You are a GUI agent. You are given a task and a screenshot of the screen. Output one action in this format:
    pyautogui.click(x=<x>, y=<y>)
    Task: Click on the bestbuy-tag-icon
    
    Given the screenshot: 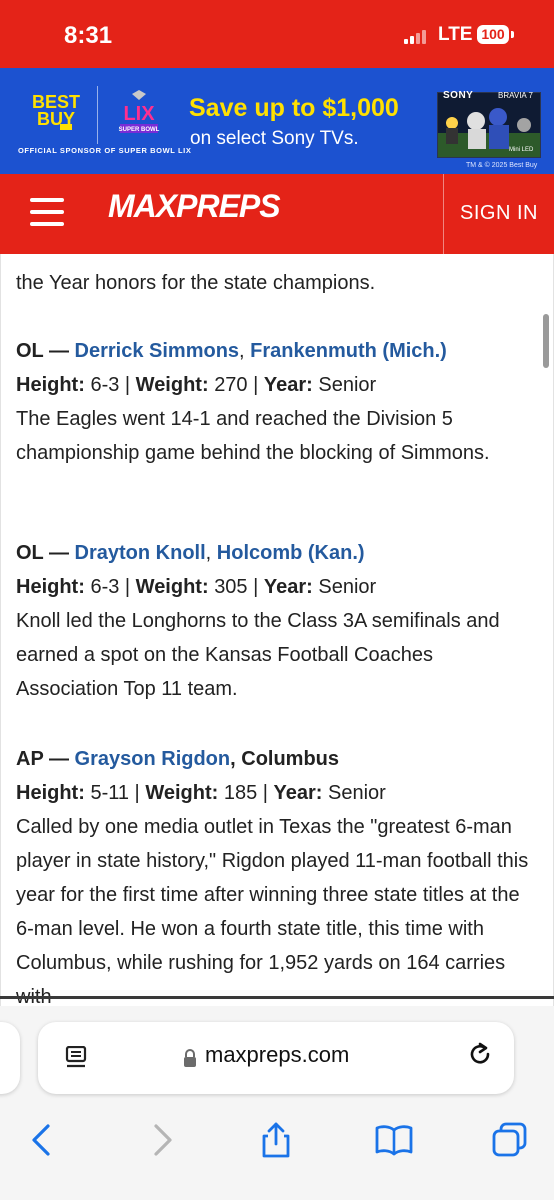 What is the action you would take?
    pyautogui.click(x=66, y=127)
    